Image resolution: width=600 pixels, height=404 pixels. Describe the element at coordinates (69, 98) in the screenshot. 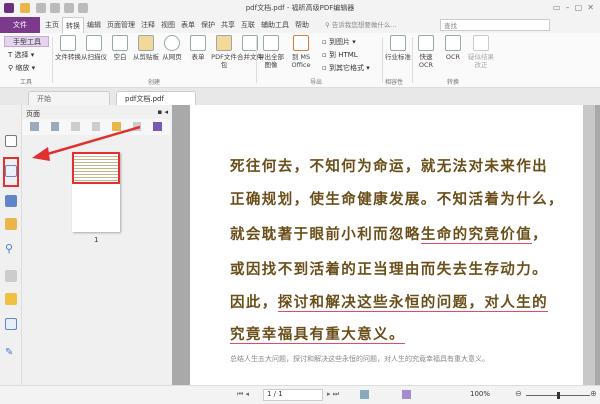

I see `tab-start: 开始` at that location.